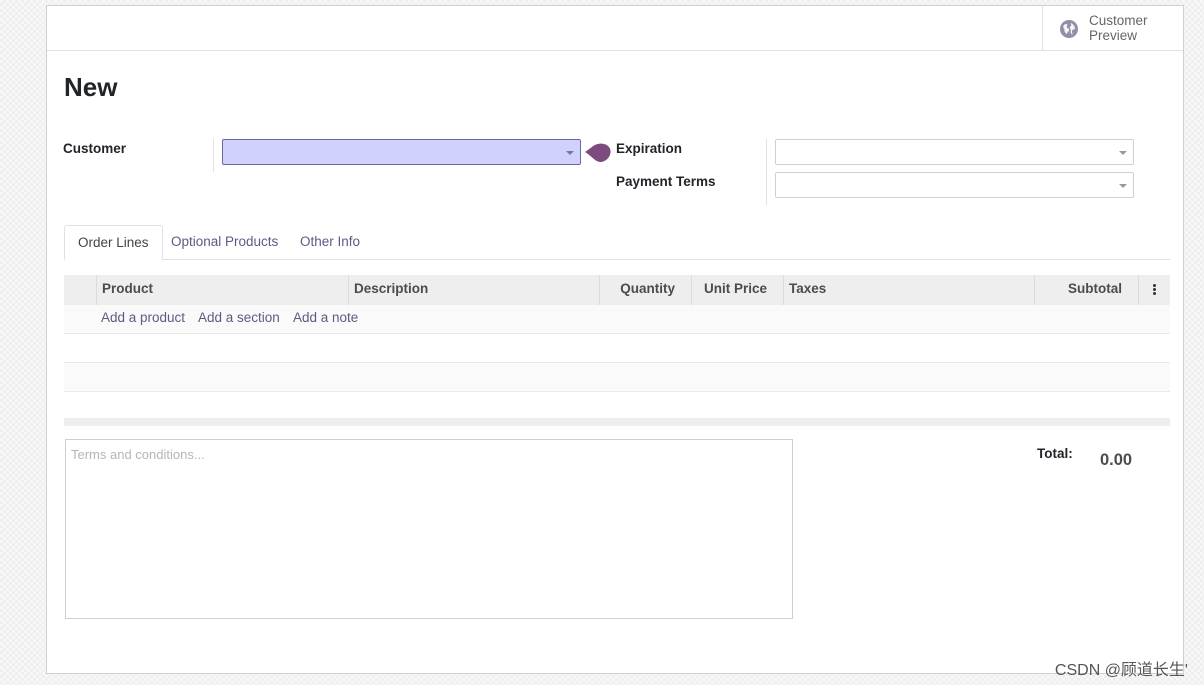 The width and height of the screenshot is (1204, 685). Describe the element at coordinates (954, 185) in the screenshot. I see `payment-terms-select` at that location.